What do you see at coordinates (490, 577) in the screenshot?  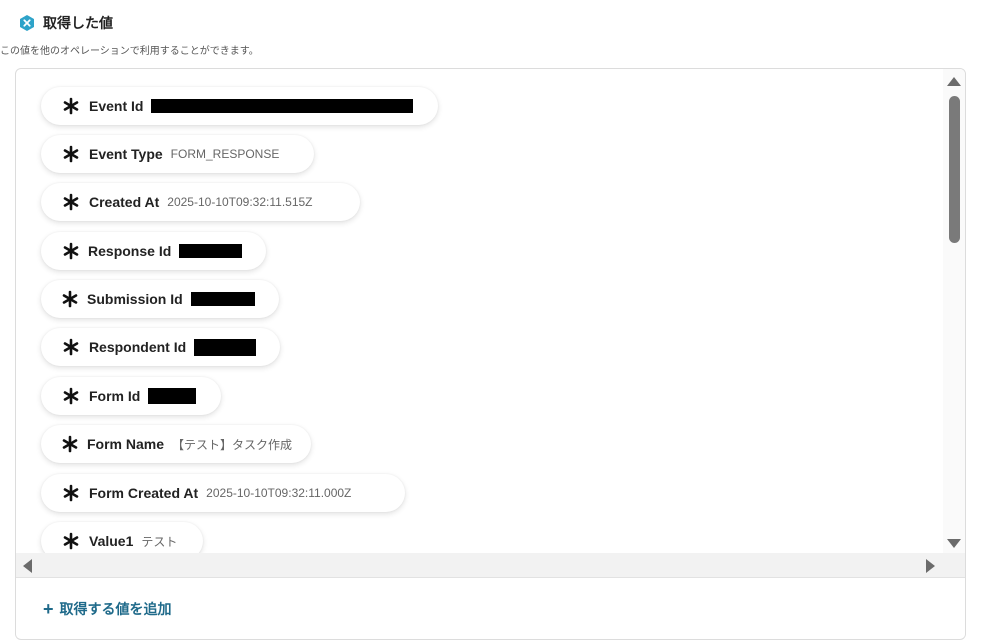 I see `divider` at bounding box center [490, 577].